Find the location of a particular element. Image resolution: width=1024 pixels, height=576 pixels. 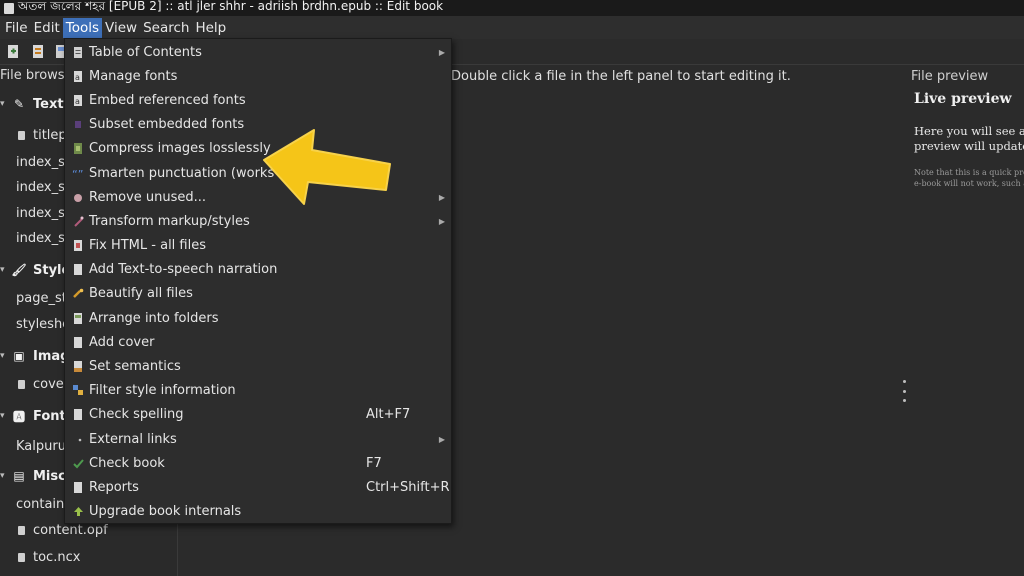

shortcut-label: F7 is located at coordinates (374, 463).